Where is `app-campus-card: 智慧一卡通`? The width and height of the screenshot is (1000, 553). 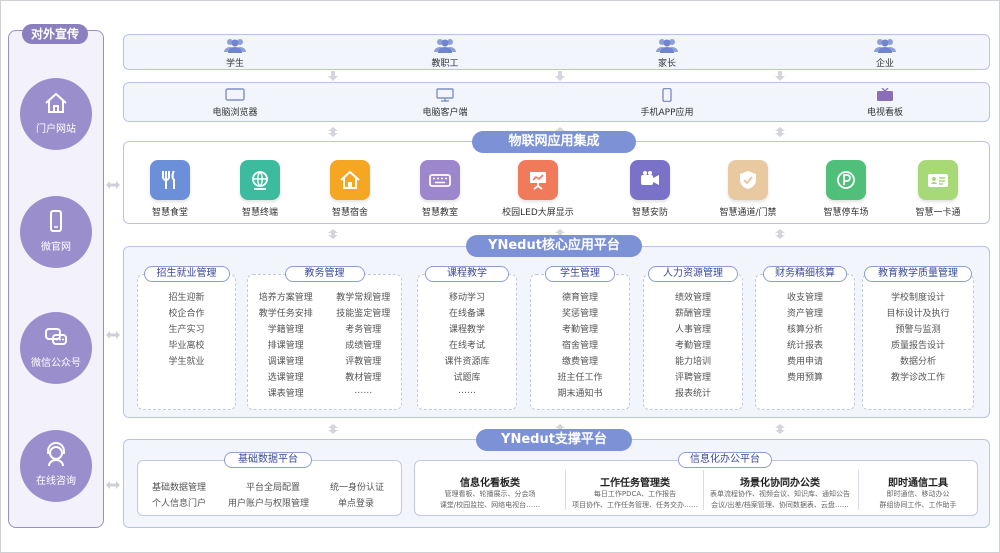 app-campus-card: 智慧一卡通 is located at coordinates (938, 189).